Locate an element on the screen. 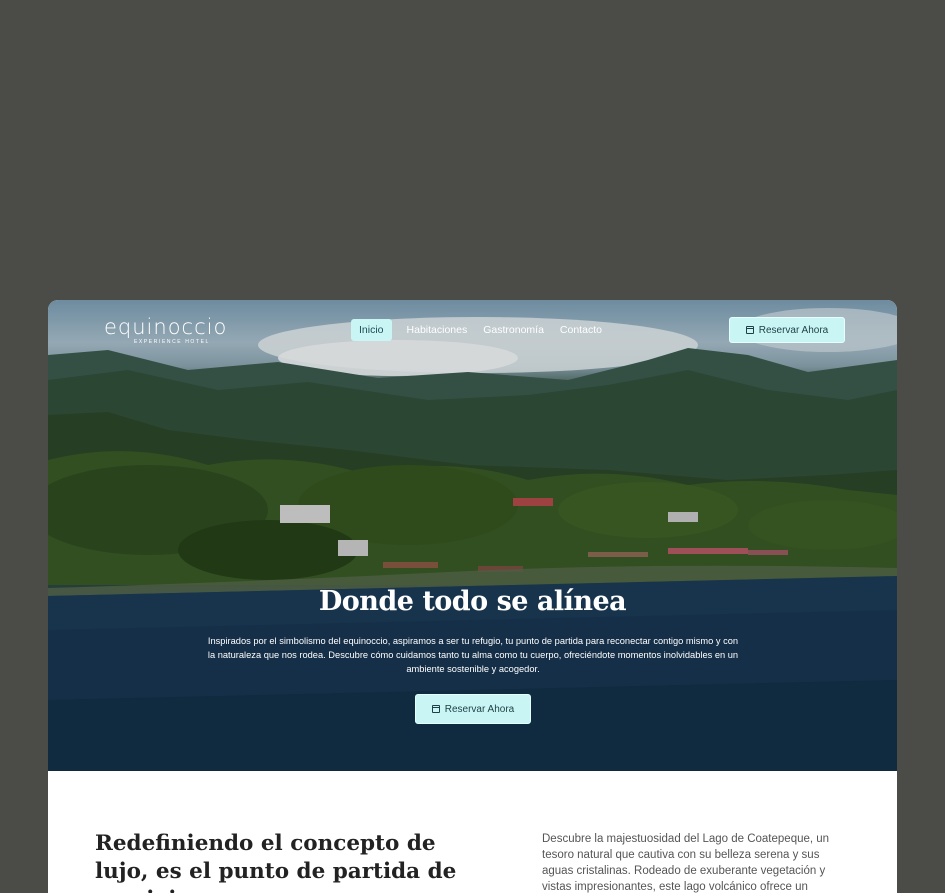  logo-subtitle: EXPERIENCE HOTEL is located at coordinates (172, 342).